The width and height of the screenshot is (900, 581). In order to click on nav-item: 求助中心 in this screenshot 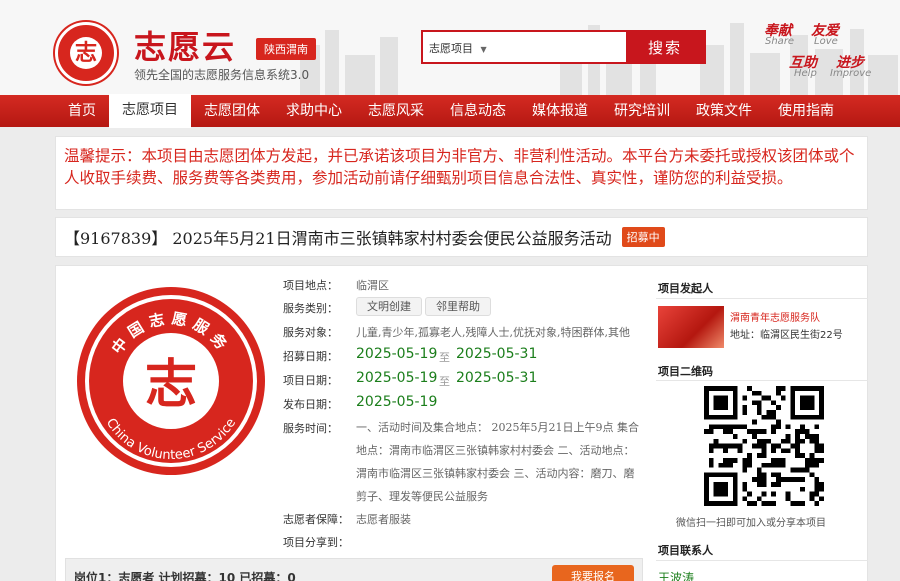, I will do `click(314, 111)`.